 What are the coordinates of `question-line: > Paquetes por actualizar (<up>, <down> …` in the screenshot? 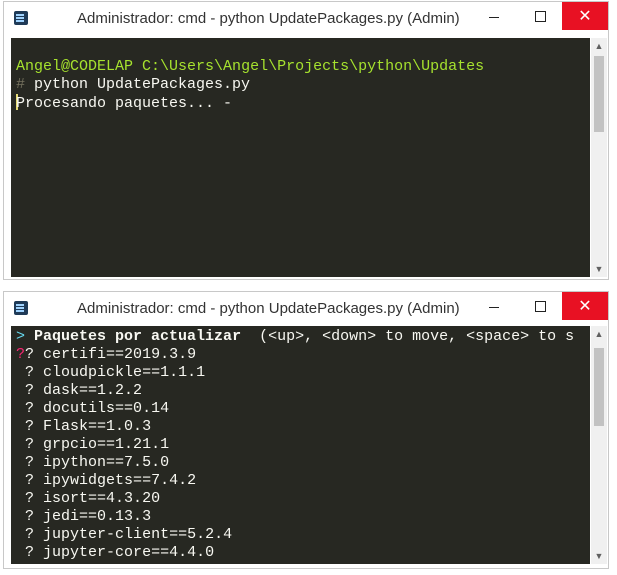 It's located at (303, 337).